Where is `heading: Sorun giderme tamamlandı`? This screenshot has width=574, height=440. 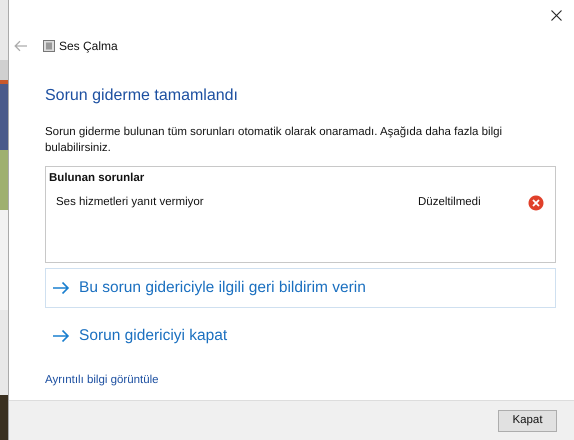
heading: Sorun giderme tamamlandı is located at coordinates (142, 96).